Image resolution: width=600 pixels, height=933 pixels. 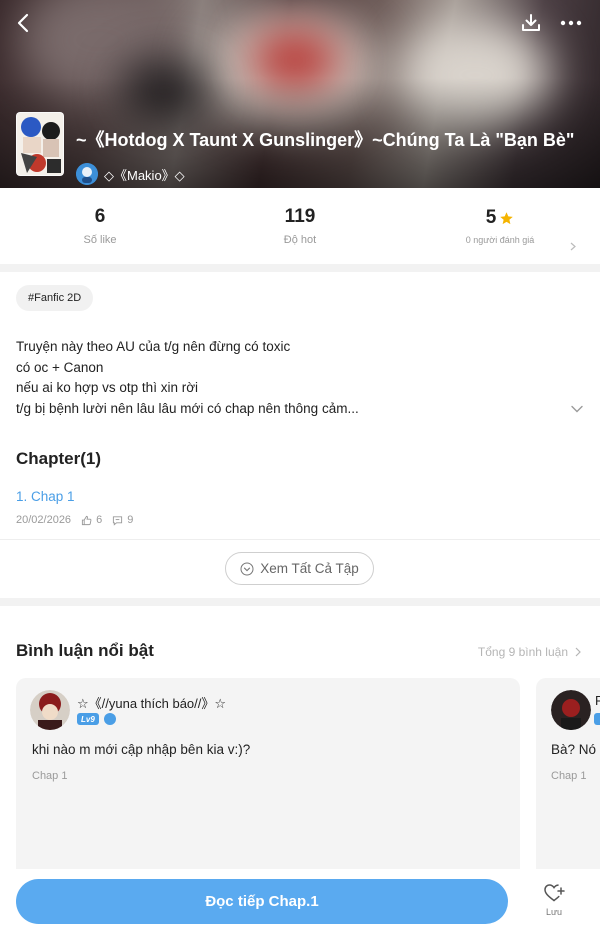 I want to click on like-icon, so click(x=86, y=520).